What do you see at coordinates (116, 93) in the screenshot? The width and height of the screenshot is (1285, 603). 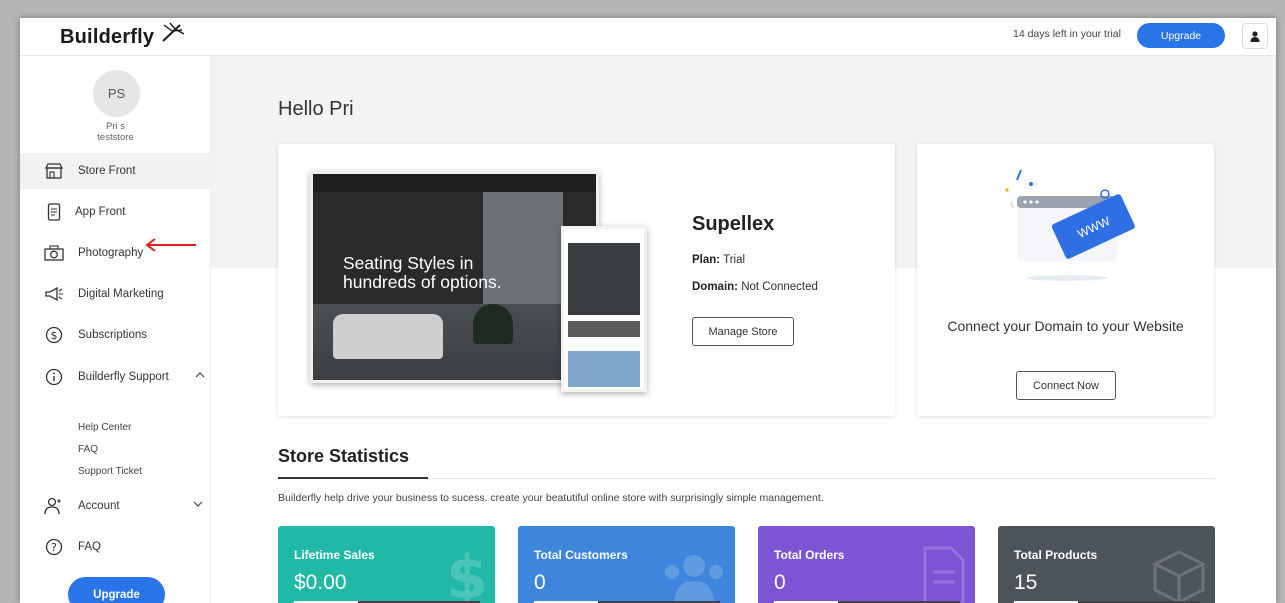 I see `avatar: PS` at bounding box center [116, 93].